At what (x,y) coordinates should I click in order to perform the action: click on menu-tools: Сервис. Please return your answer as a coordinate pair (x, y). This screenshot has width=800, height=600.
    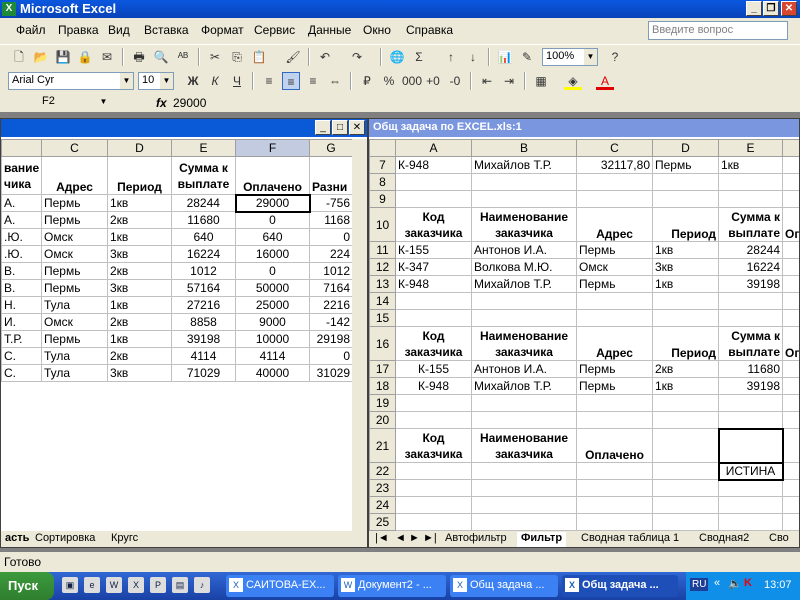
    Looking at the image, I should click on (274, 30).